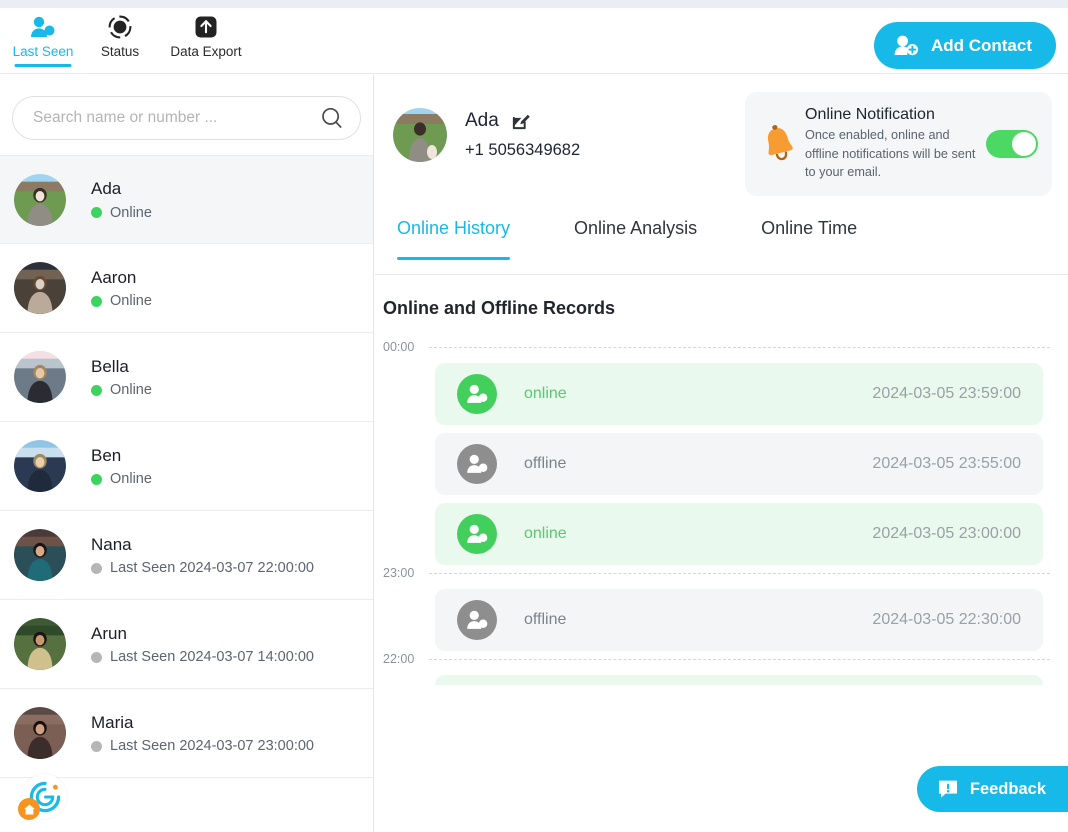 This screenshot has width=1068, height=832. What do you see at coordinates (992, 789) in the screenshot?
I see `feedback-button: Feedback` at bounding box center [992, 789].